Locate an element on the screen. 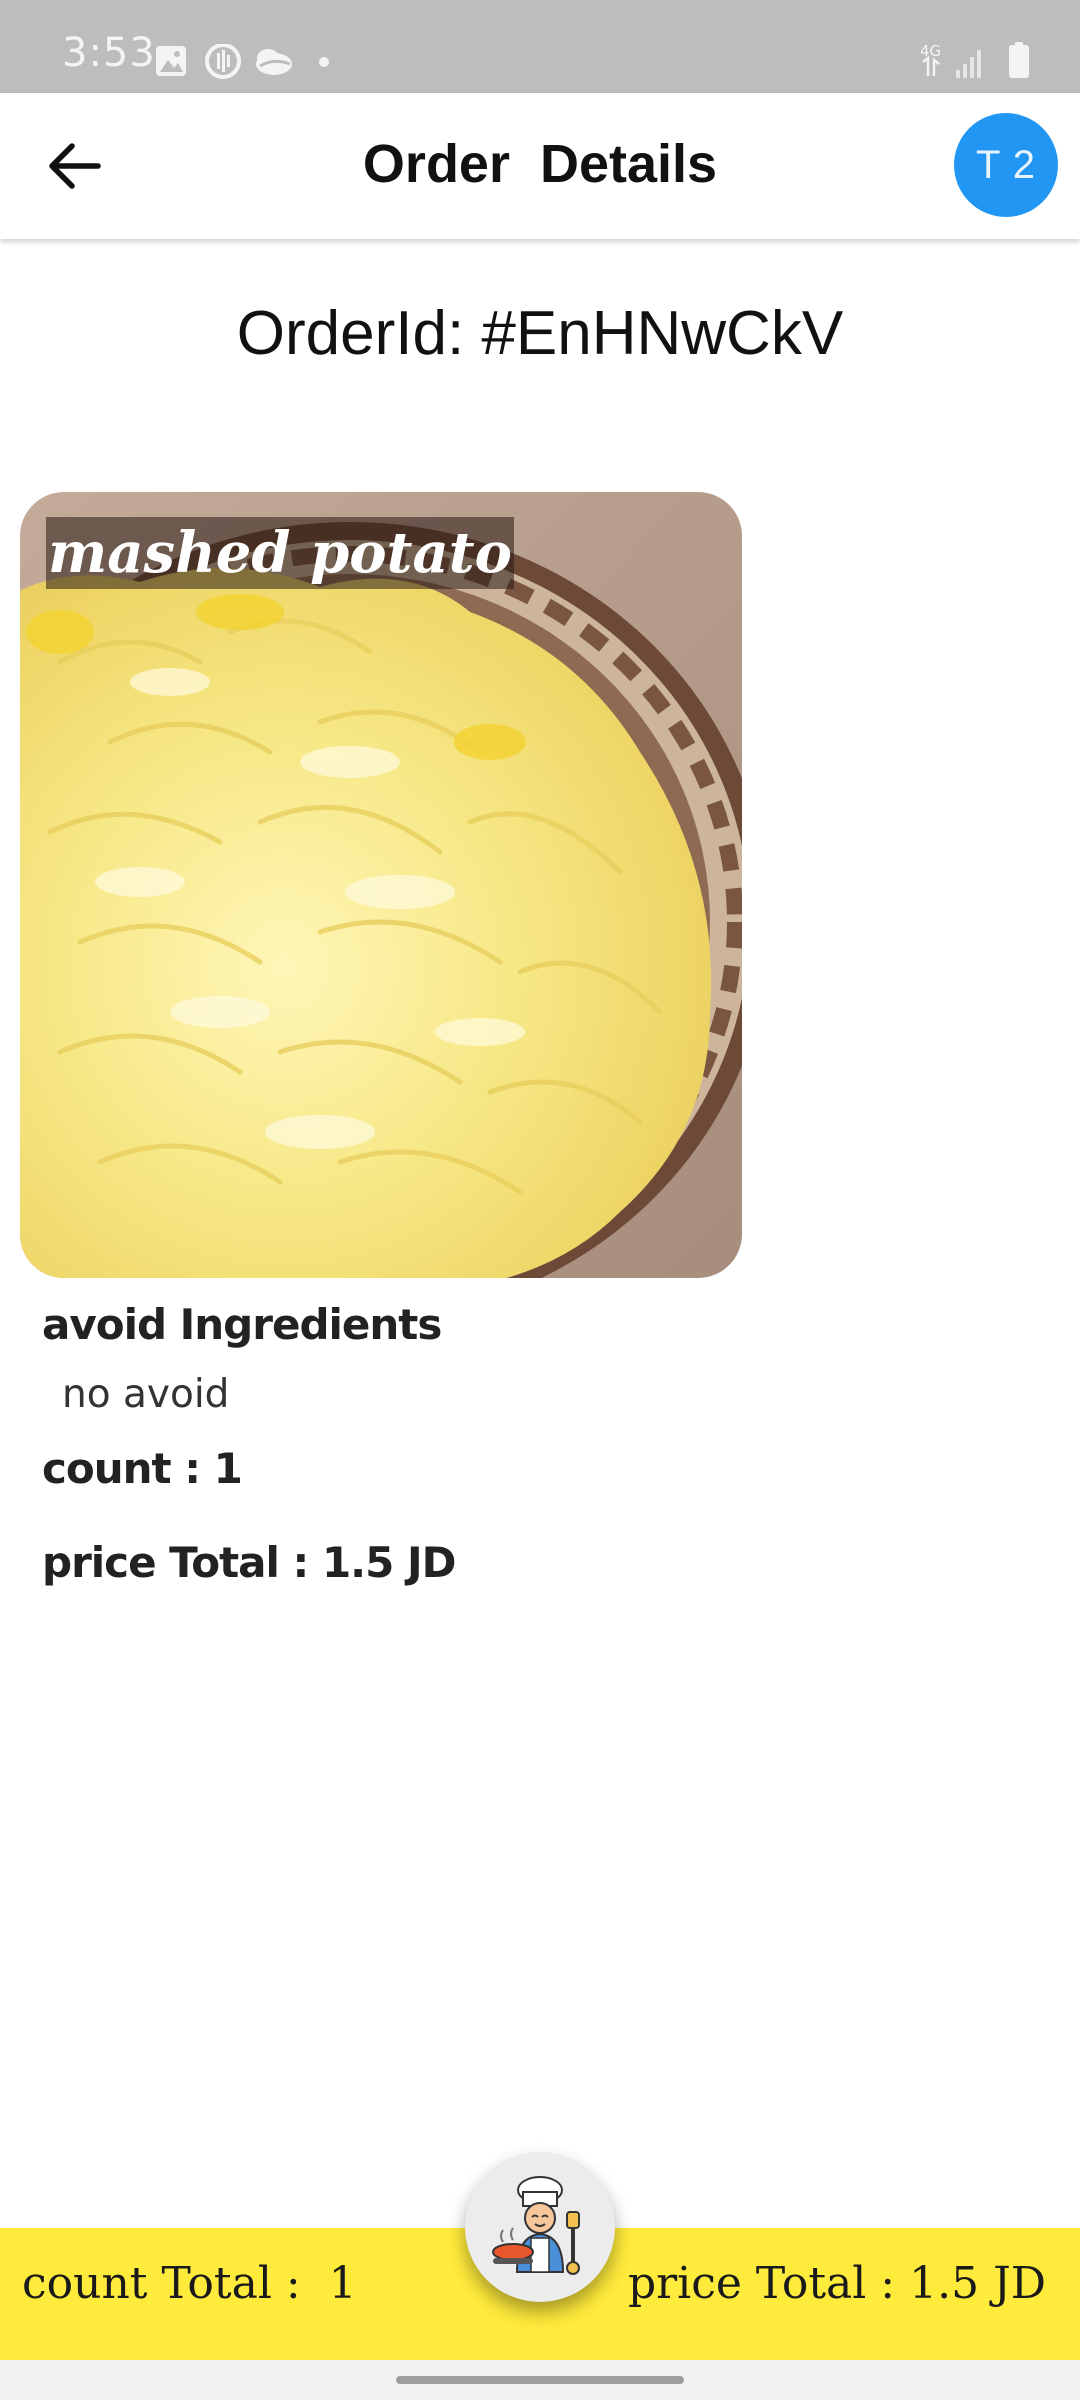  page-title: Order Details is located at coordinates (540, 164).